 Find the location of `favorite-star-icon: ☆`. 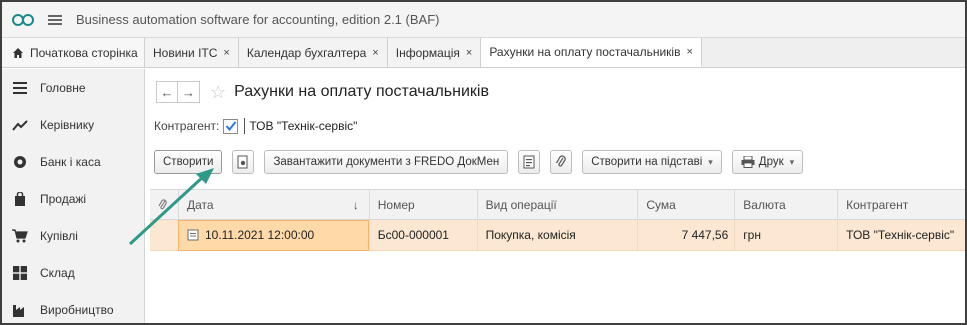

favorite-star-icon: ☆ is located at coordinates (218, 92).